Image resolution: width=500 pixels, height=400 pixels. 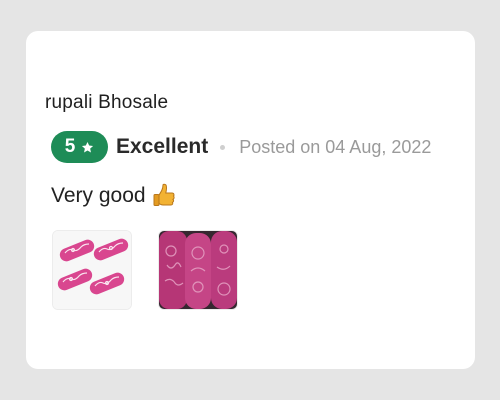 What do you see at coordinates (223, 147) in the screenshot?
I see `separator-dot` at bounding box center [223, 147].